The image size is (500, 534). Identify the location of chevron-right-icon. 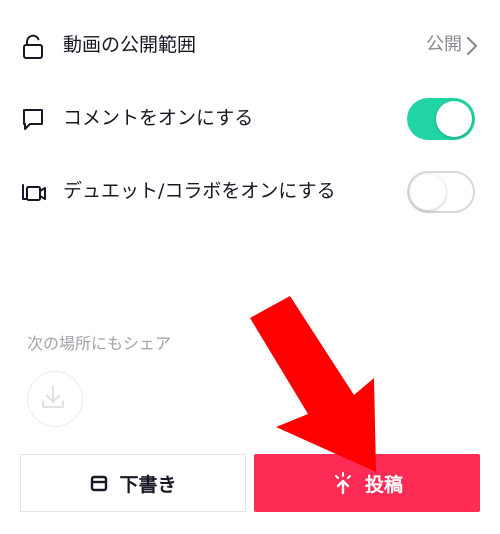
(472, 46).